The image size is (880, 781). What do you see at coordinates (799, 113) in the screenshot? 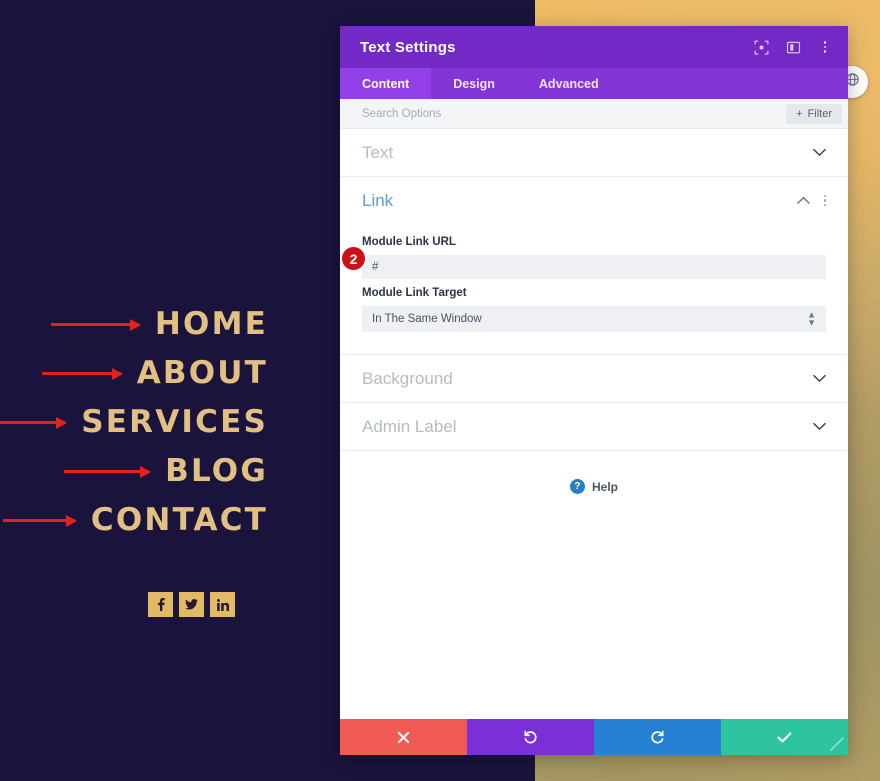
I see `plus-icon: +` at bounding box center [799, 113].